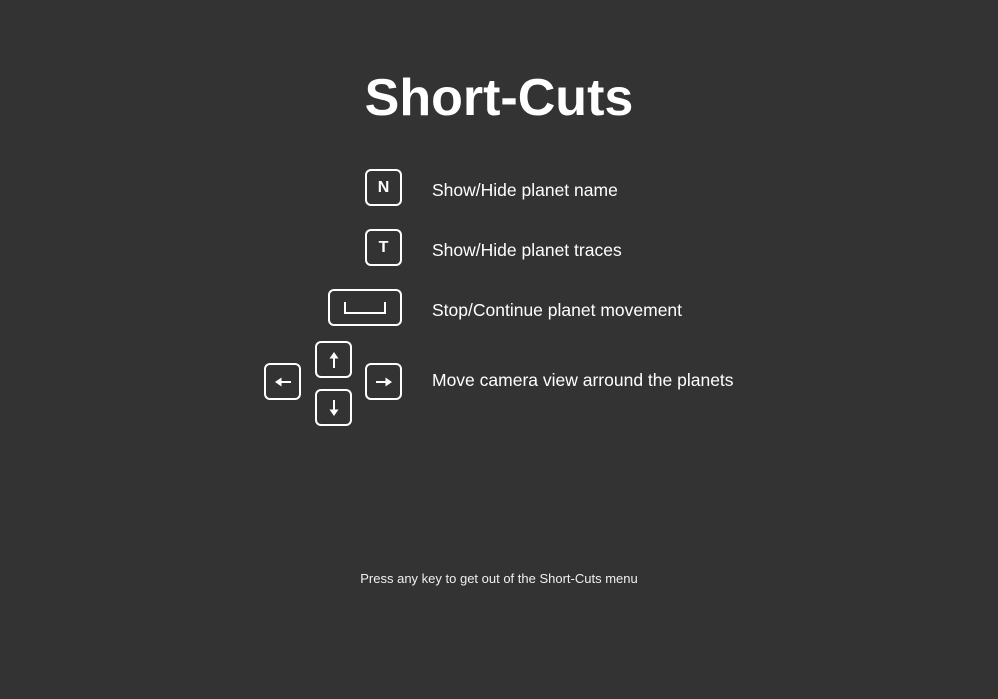 This screenshot has width=998, height=699. I want to click on arrow-down-key-icon, so click(333, 407).